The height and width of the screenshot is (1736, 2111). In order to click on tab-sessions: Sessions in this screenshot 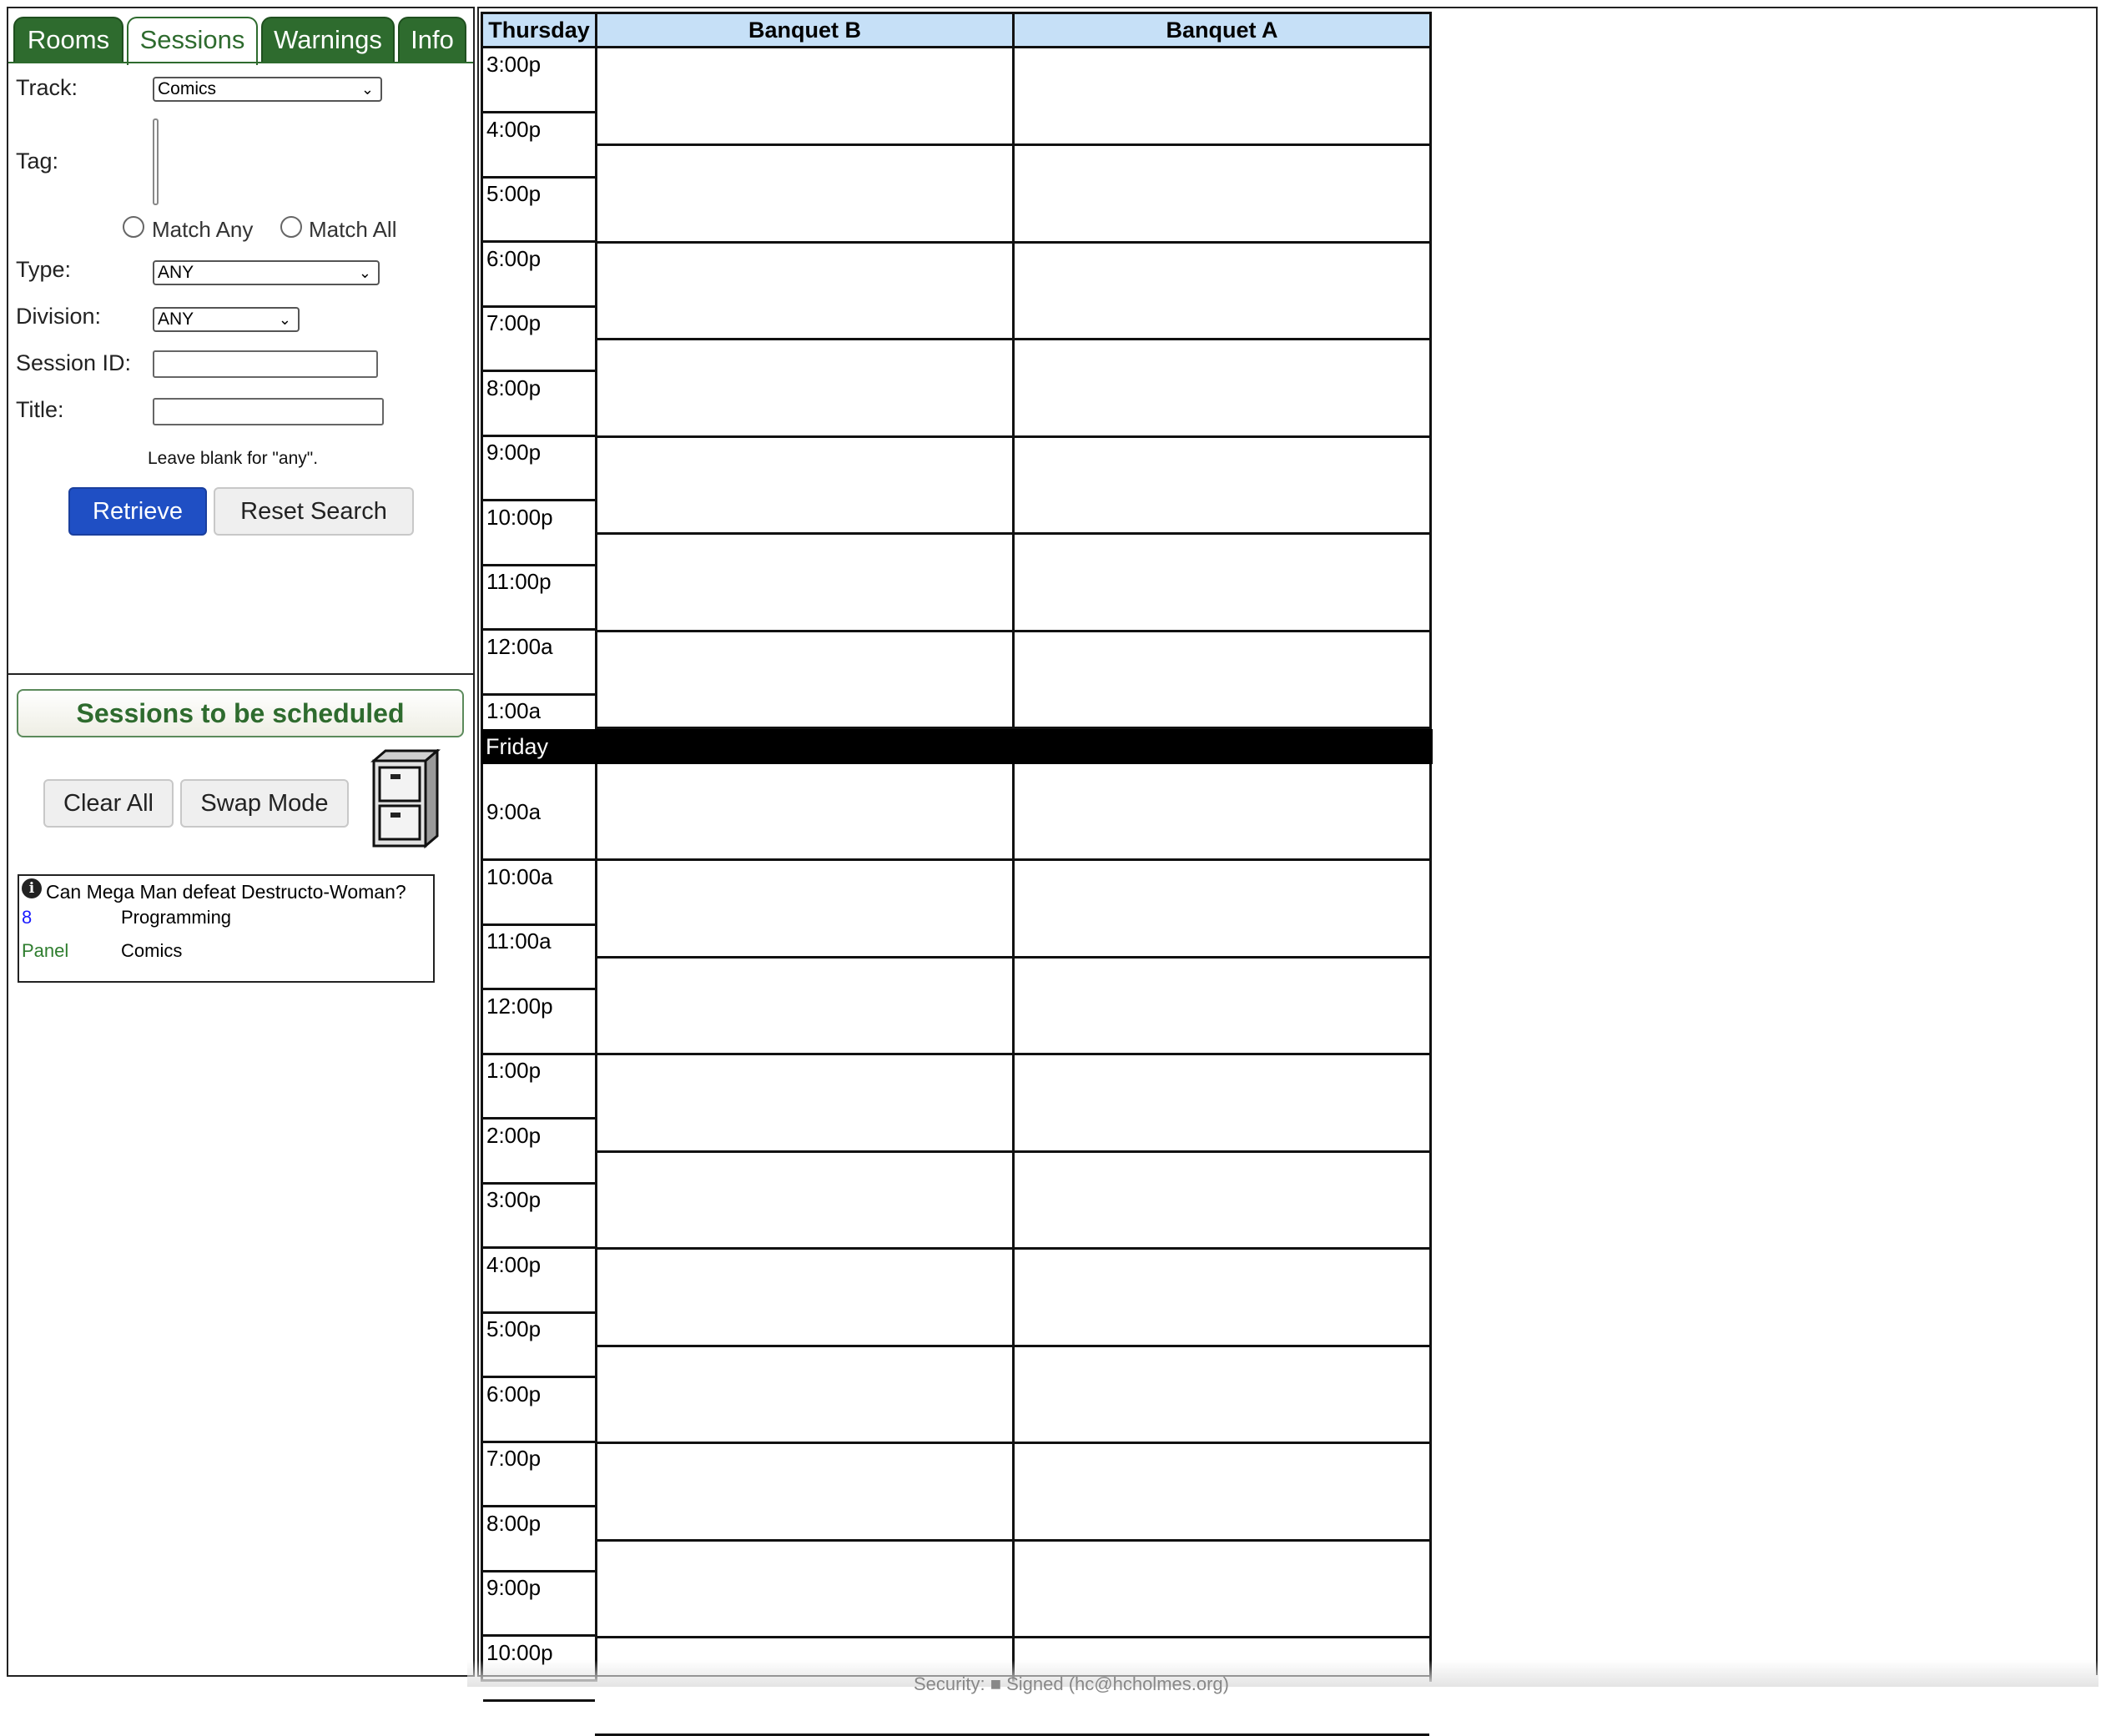, I will do `click(192, 41)`.